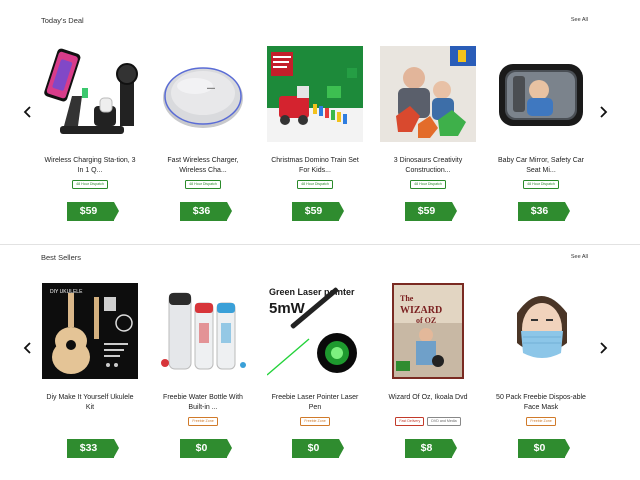  Describe the element at coordinates (203, 331) in the screenshot. I see `water-bottle-image` at that location.